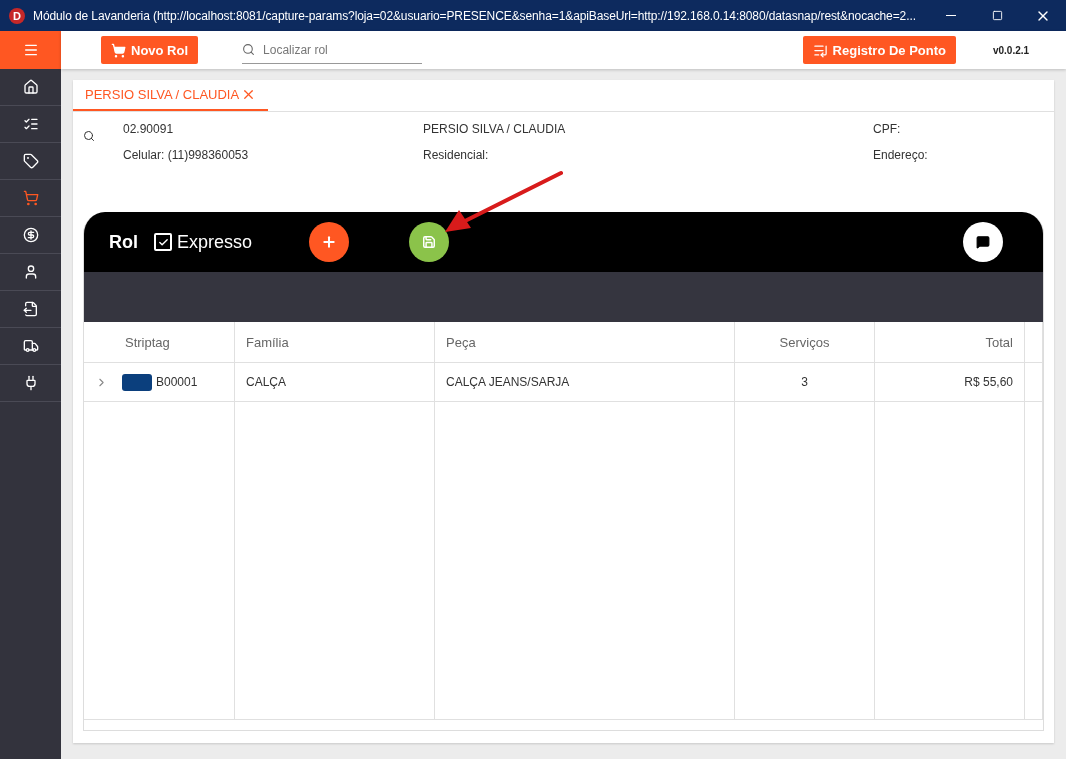 This screenshot has height=759, width=1066. I want to click on table-cell: CALÇA JEANS/SARJA, so click(508, 382).